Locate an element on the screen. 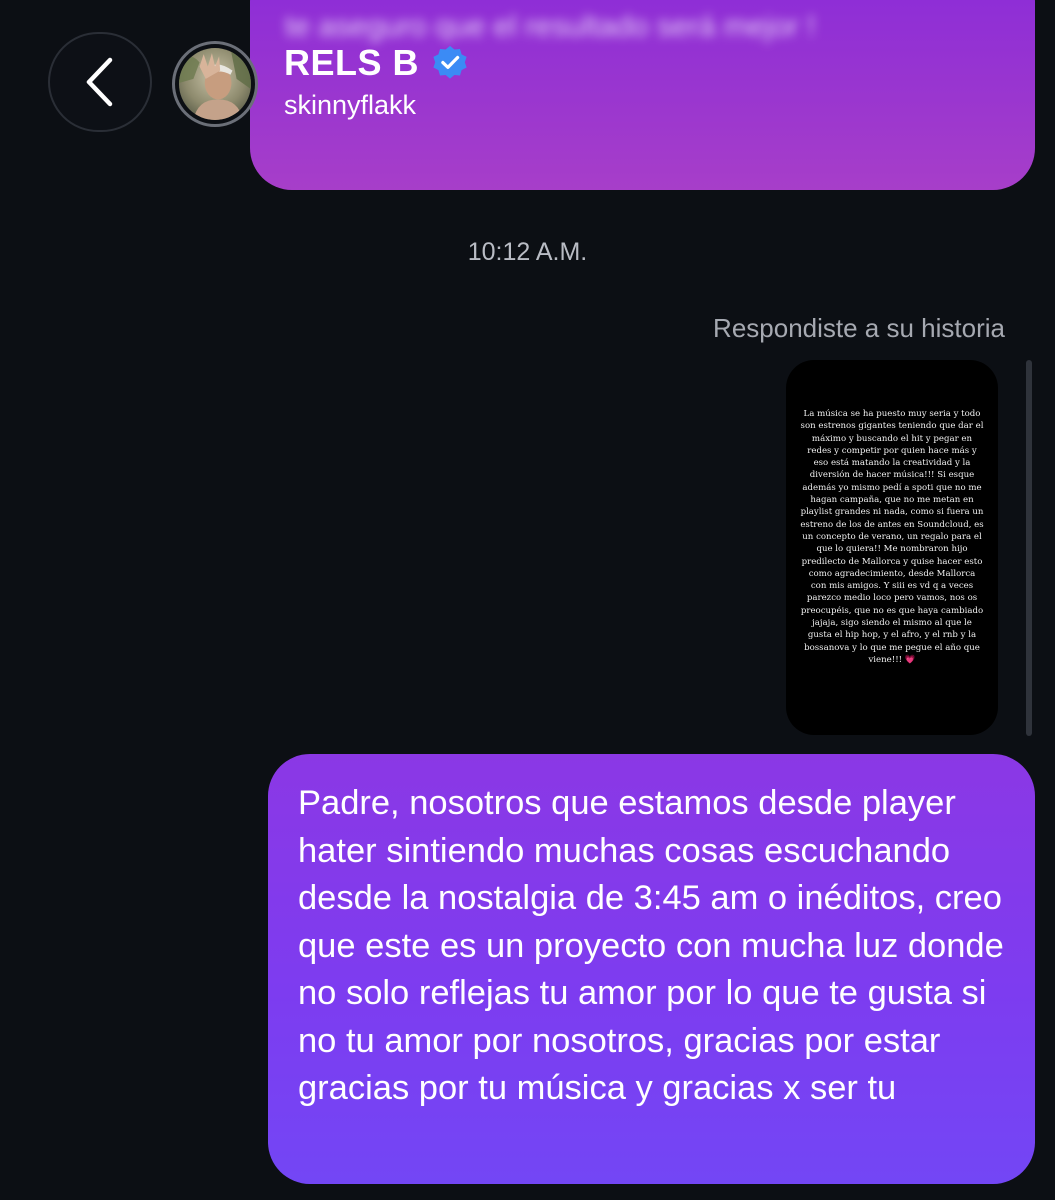 The image size is (1055, 1200). back-button is located at coordinates (100, 82).